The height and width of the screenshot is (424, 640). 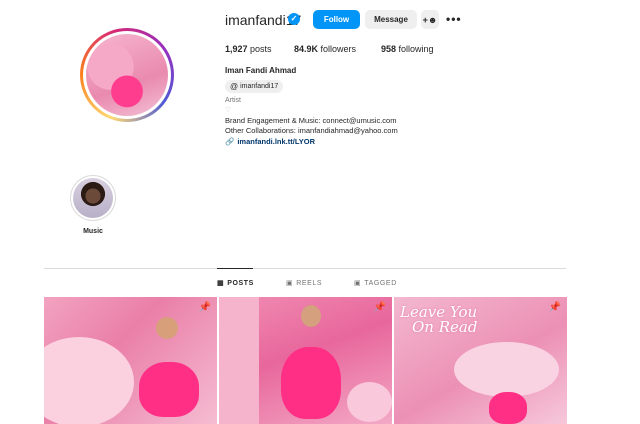 I want to click on highlight-music, so click(x=93, y=198).